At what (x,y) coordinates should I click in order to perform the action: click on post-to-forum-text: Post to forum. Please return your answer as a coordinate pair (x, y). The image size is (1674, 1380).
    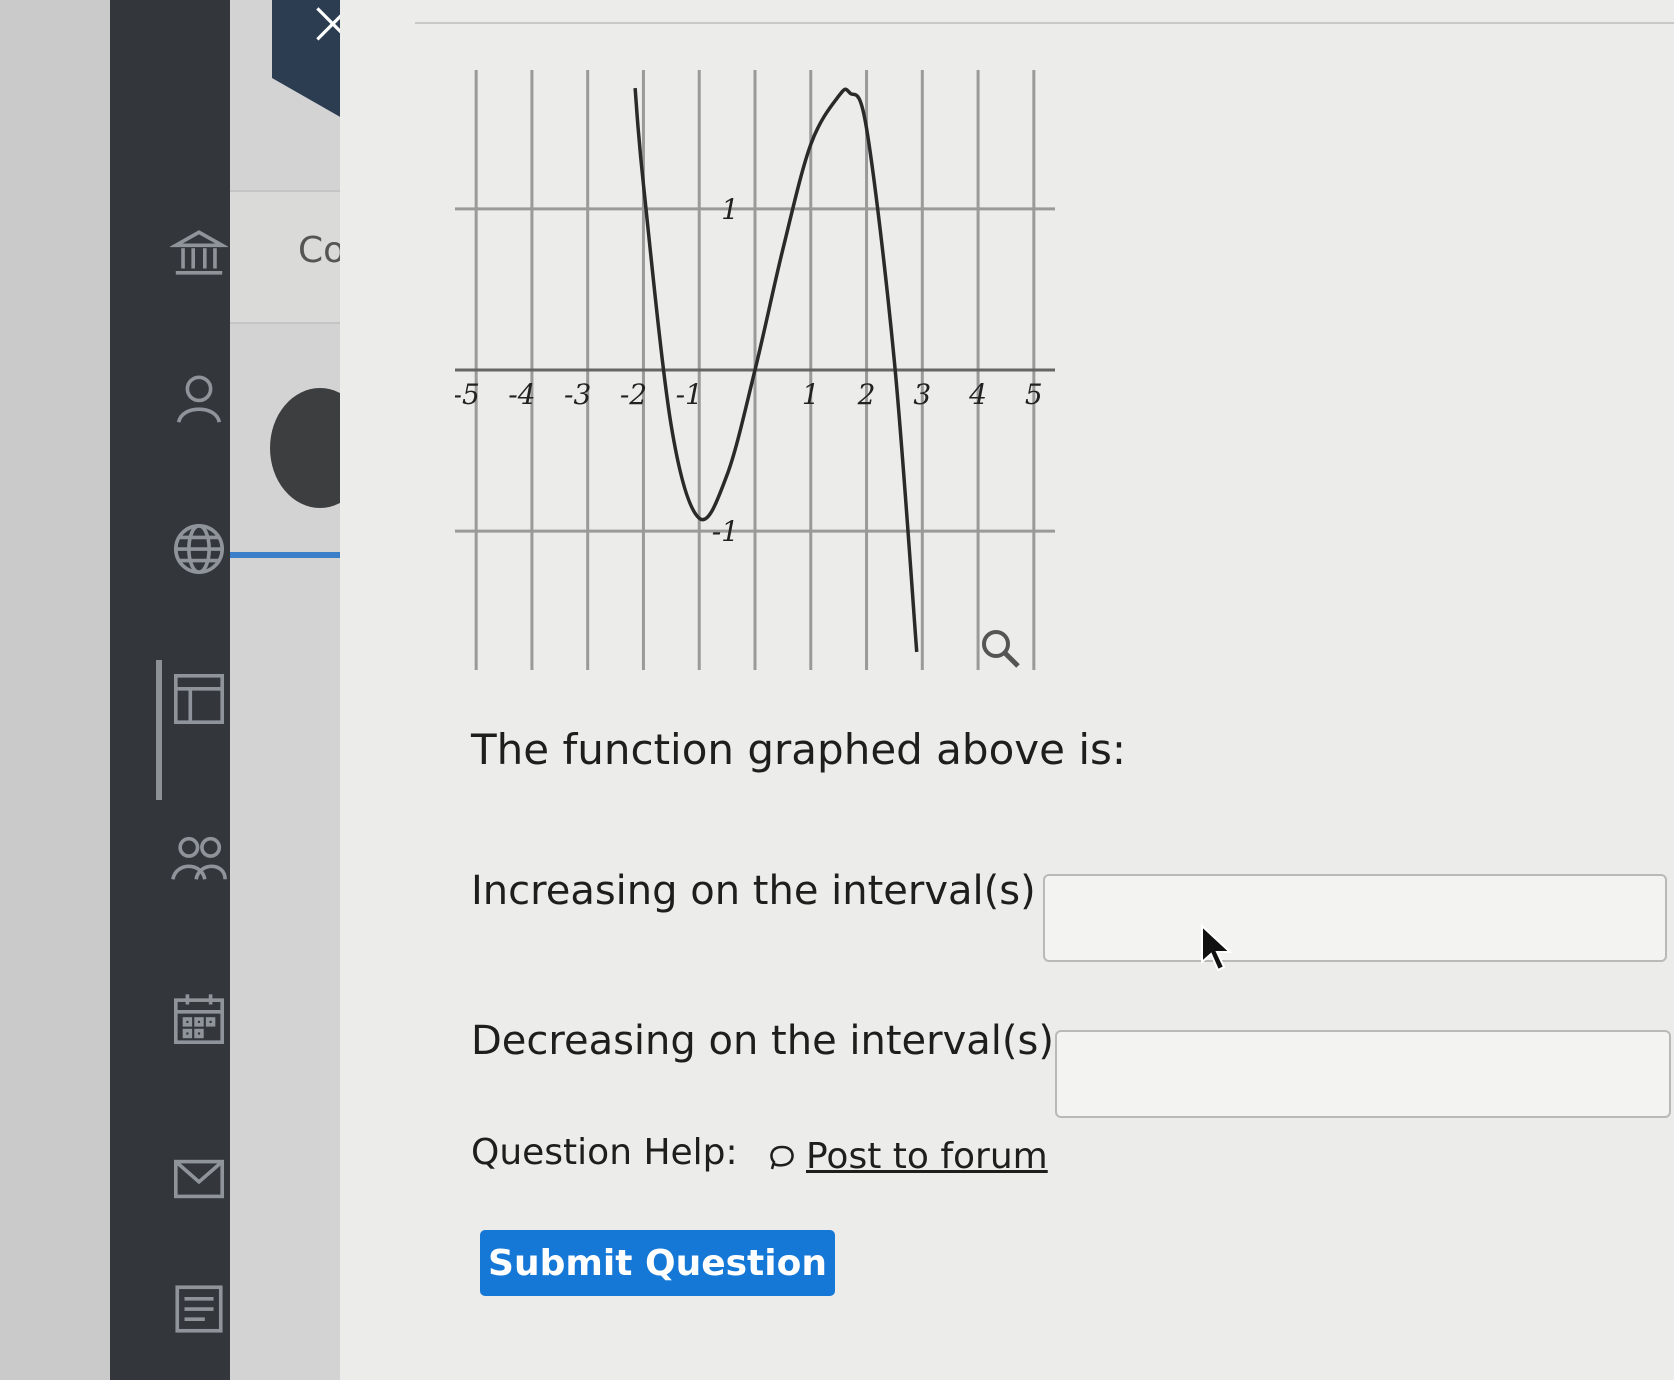
    Looking at the image, I should click on (927, 1156).